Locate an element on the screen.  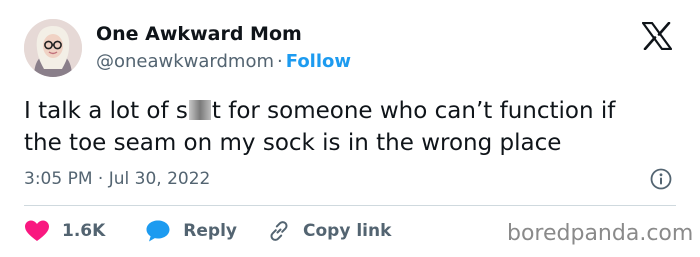
copy-link-button: Copy link is located at coordinates (329, 231).